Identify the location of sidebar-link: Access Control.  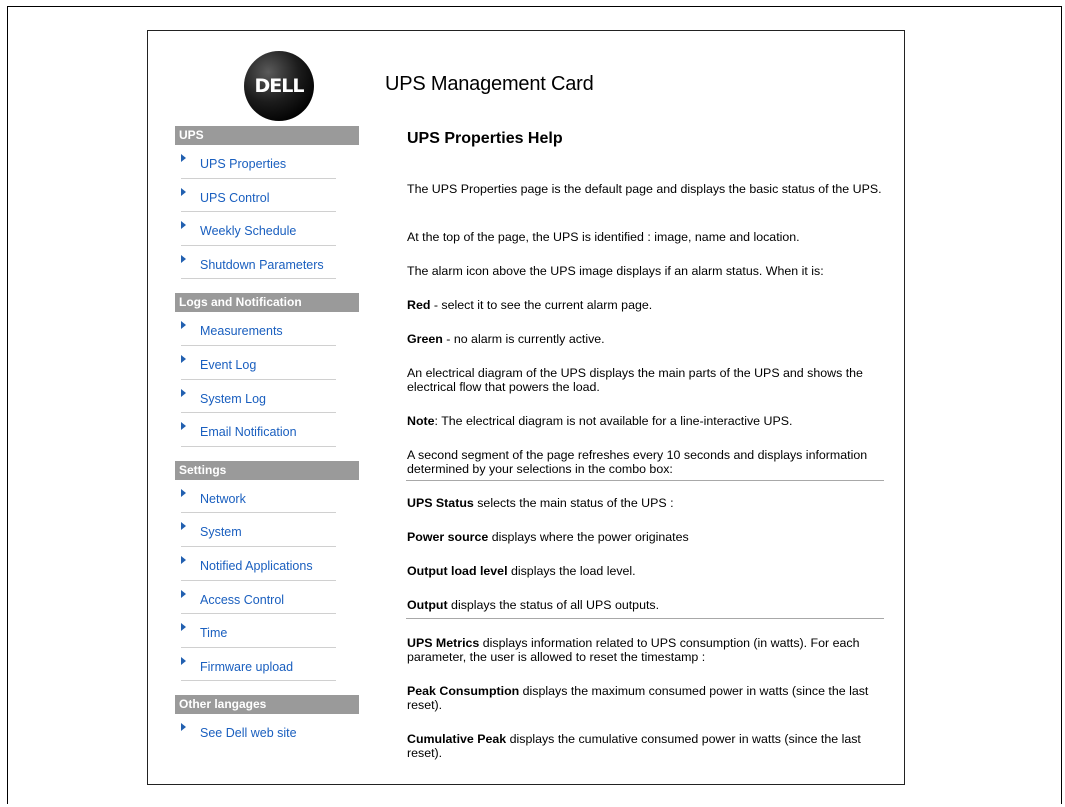
(242, 600).